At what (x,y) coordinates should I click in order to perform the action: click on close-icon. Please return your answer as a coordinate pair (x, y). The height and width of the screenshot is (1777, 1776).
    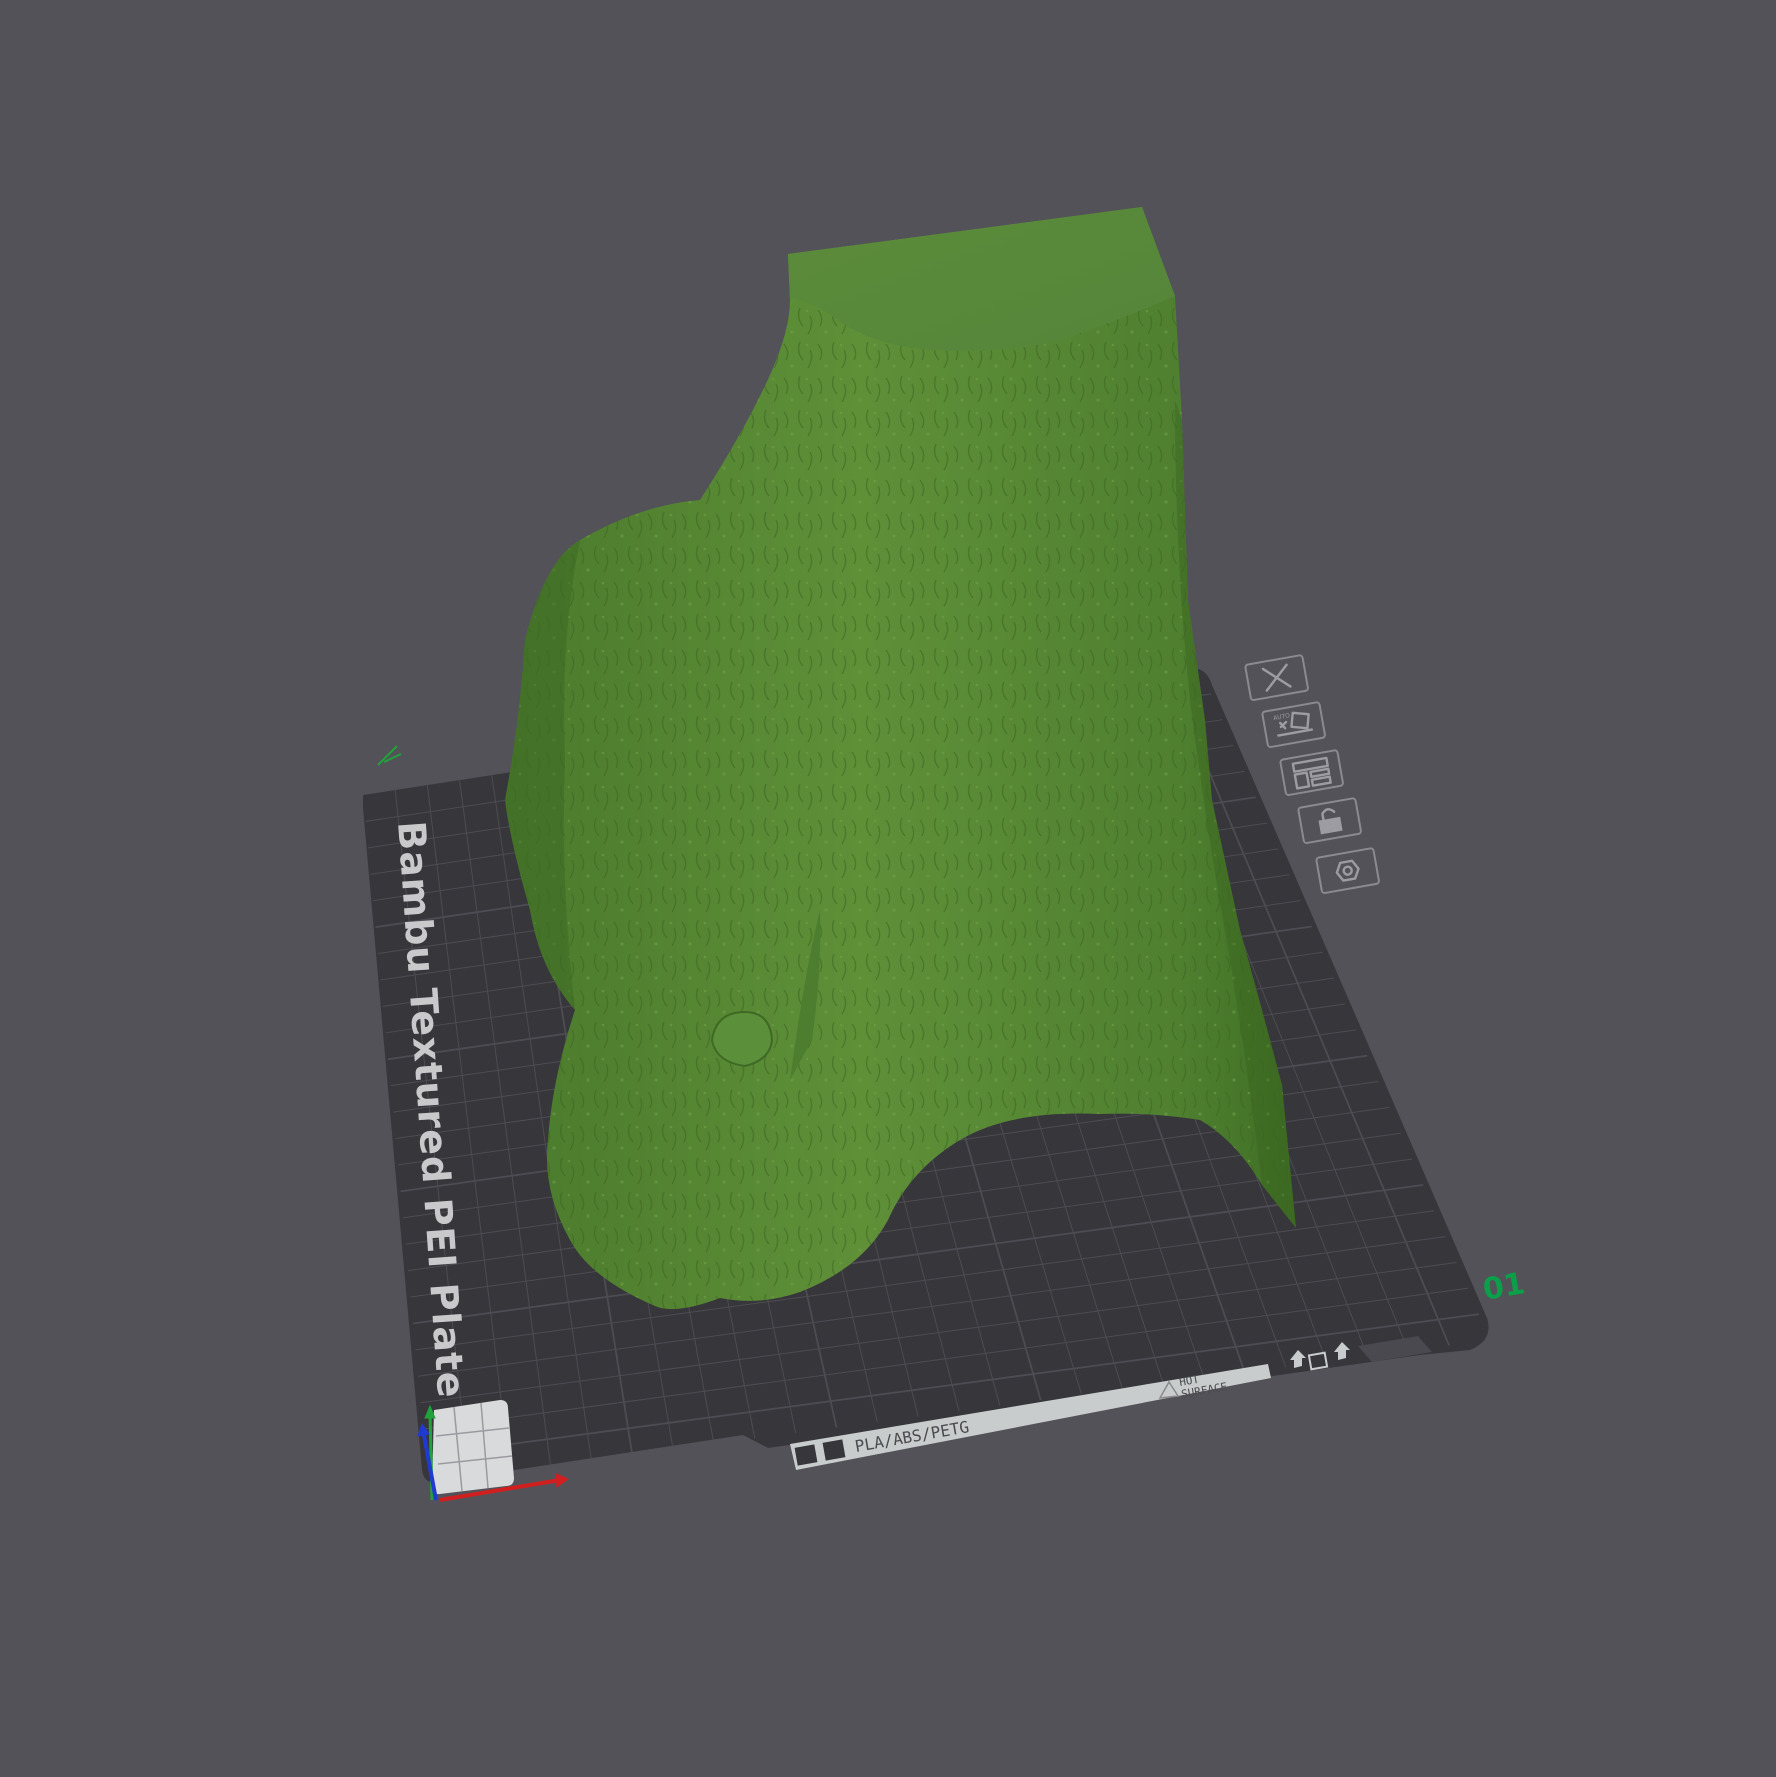
    Looking at the image, I should click on (1276, 677).